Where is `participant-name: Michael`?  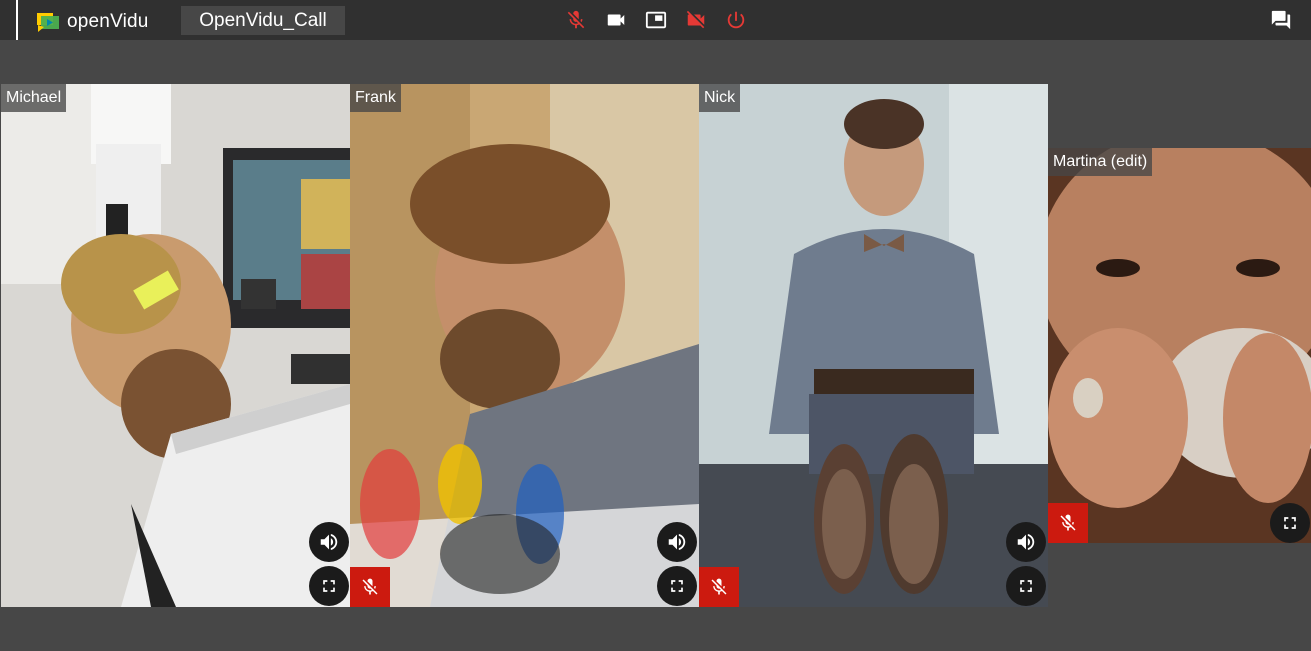
participant-name: Michael is located at coordinates (34, 98).